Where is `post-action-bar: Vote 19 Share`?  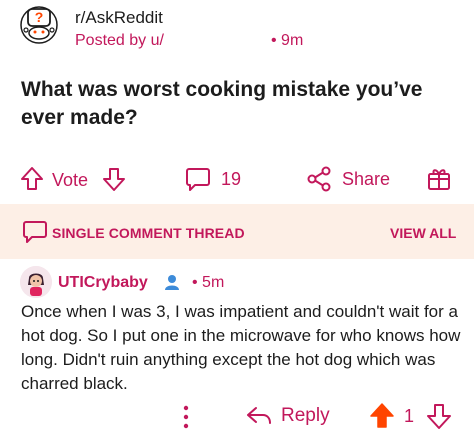
post-action-bar: Vote 19 Share is located at coordinates (237, 180).